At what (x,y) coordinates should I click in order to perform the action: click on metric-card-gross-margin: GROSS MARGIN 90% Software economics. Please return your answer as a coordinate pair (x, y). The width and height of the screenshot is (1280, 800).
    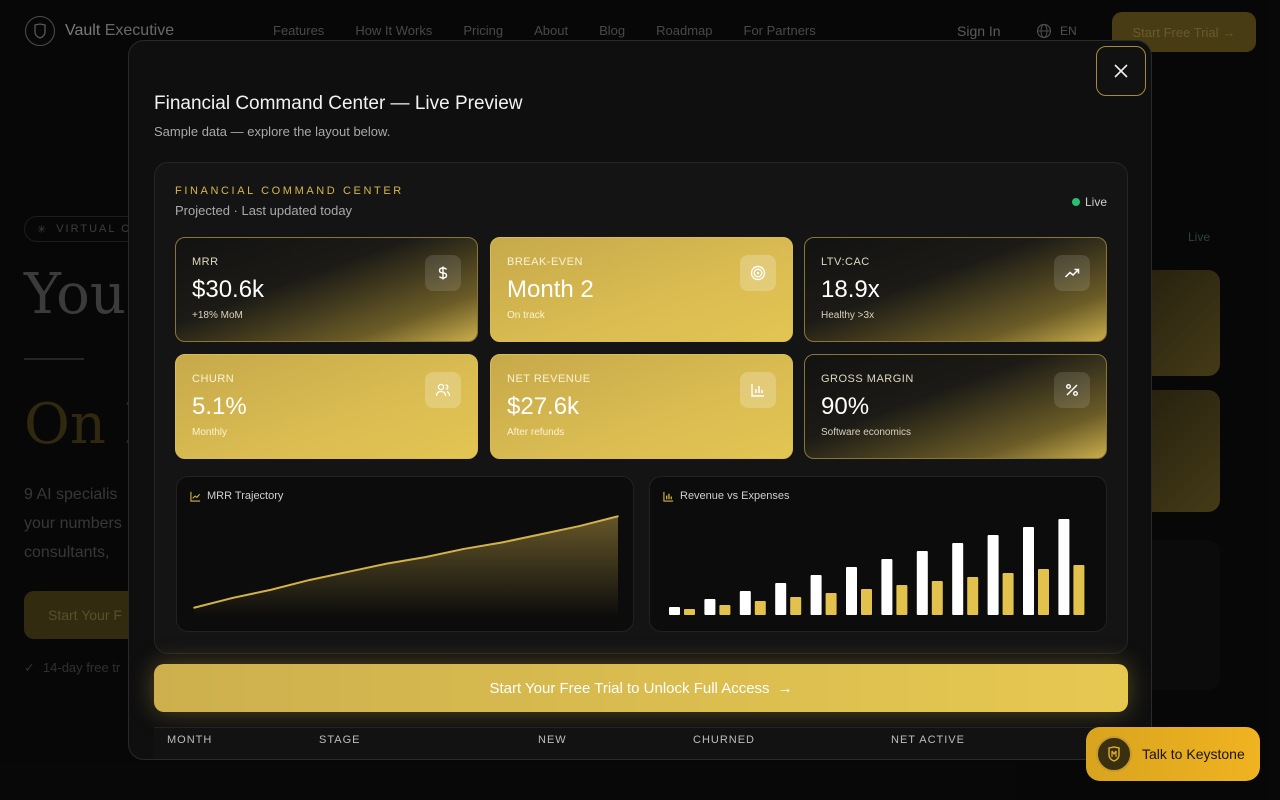
    Looking at the image, I should click on (955, 406).